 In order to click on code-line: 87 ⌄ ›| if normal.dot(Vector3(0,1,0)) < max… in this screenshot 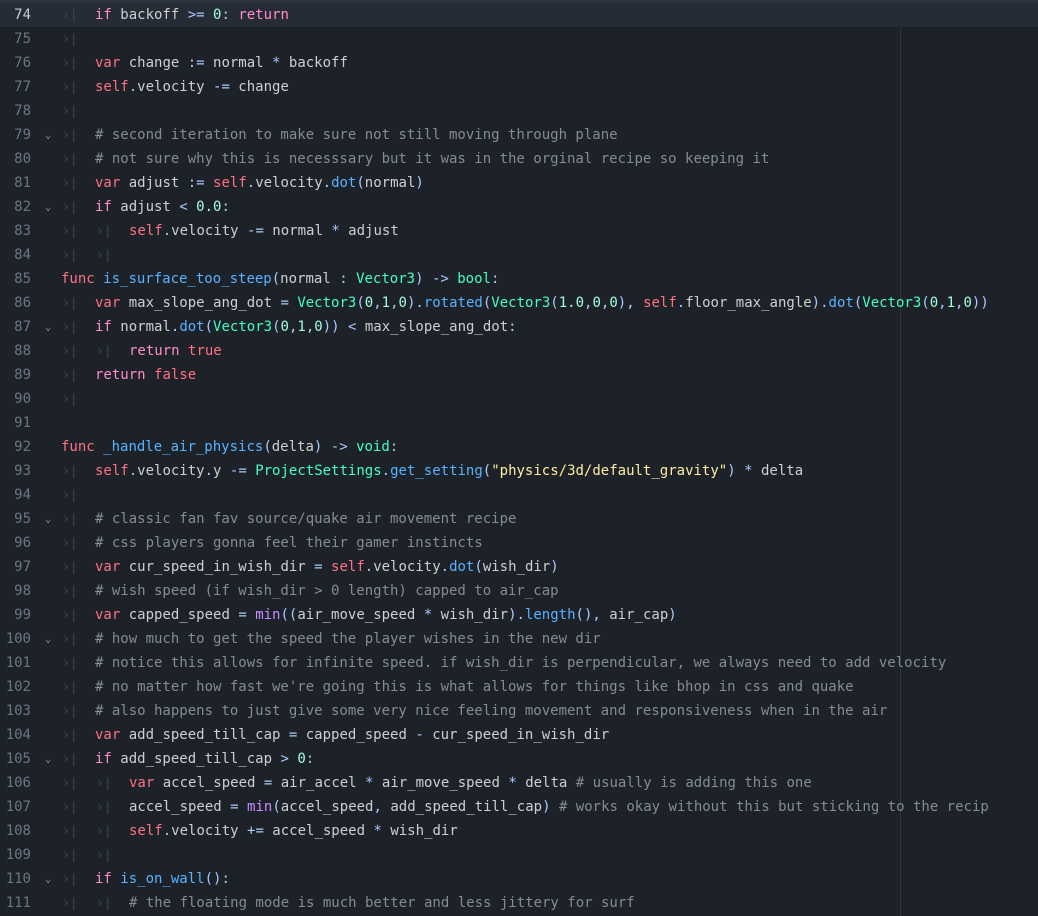, I will do `click(519, 327)`.